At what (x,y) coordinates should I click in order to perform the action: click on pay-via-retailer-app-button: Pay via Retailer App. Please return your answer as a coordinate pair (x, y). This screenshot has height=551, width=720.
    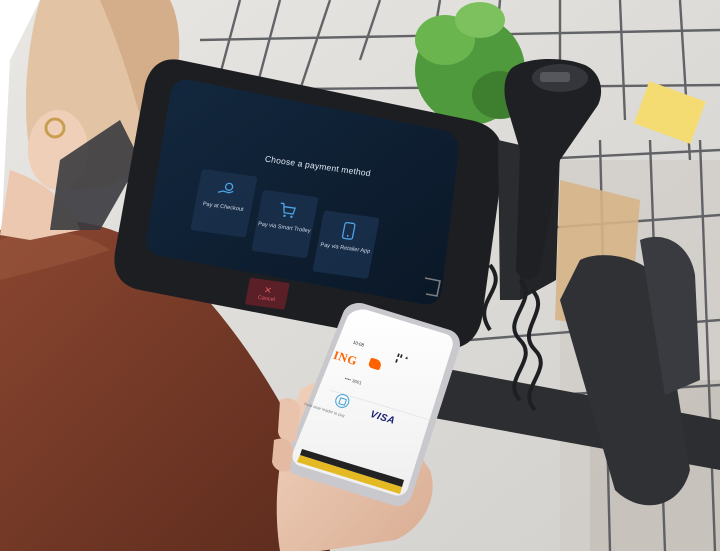
    Looking at the image, I should click on (346, 245).